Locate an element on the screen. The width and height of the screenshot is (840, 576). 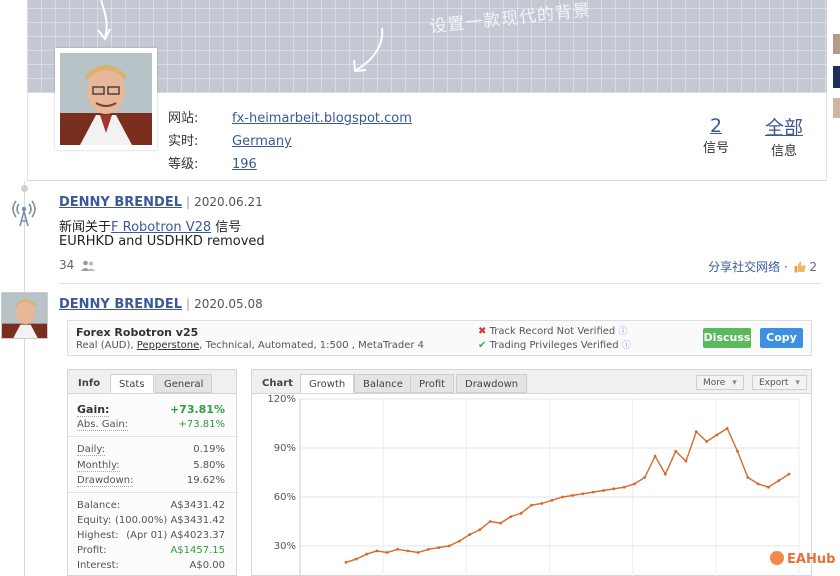
highest-row: Highest: (Apr 01) A$4023.37 is located at coordinates (151, 535).